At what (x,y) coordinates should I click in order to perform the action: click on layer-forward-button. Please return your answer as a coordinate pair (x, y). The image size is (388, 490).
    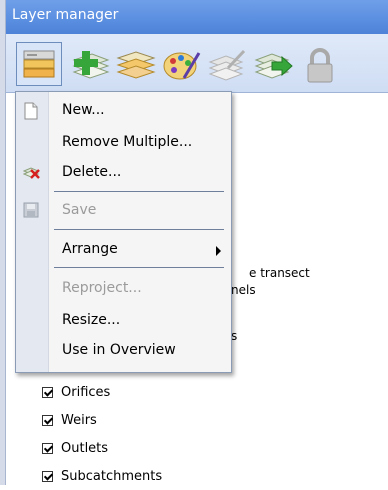
    Looking at the image, I should click on (271, 64).